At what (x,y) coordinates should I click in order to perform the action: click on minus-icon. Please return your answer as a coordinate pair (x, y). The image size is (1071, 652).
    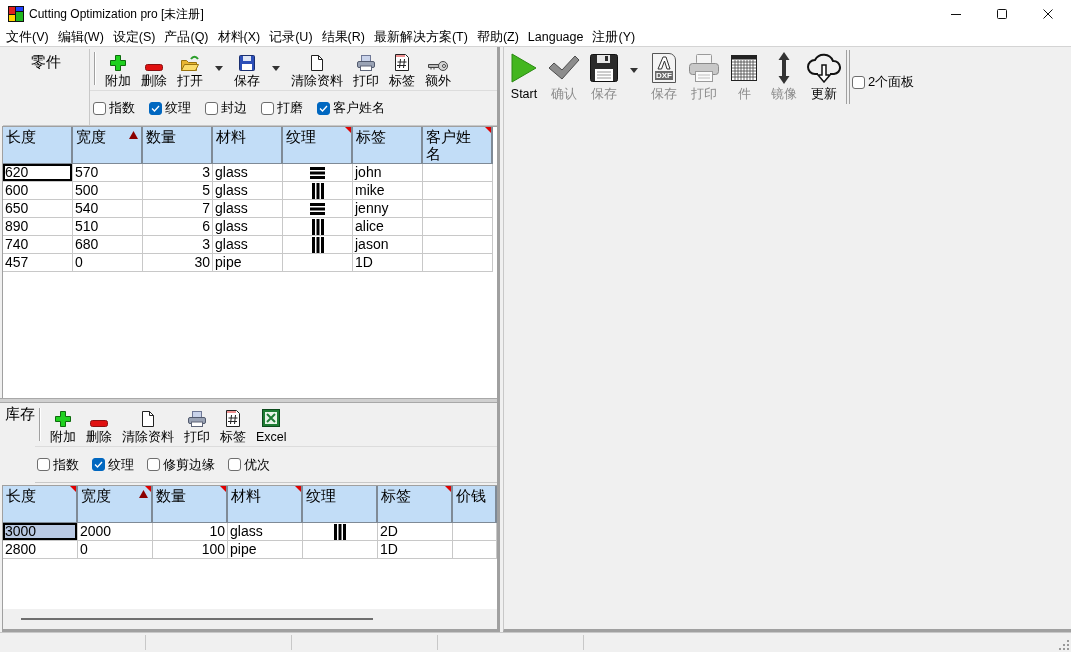
    Looking at the image, I should click on (99, 423).